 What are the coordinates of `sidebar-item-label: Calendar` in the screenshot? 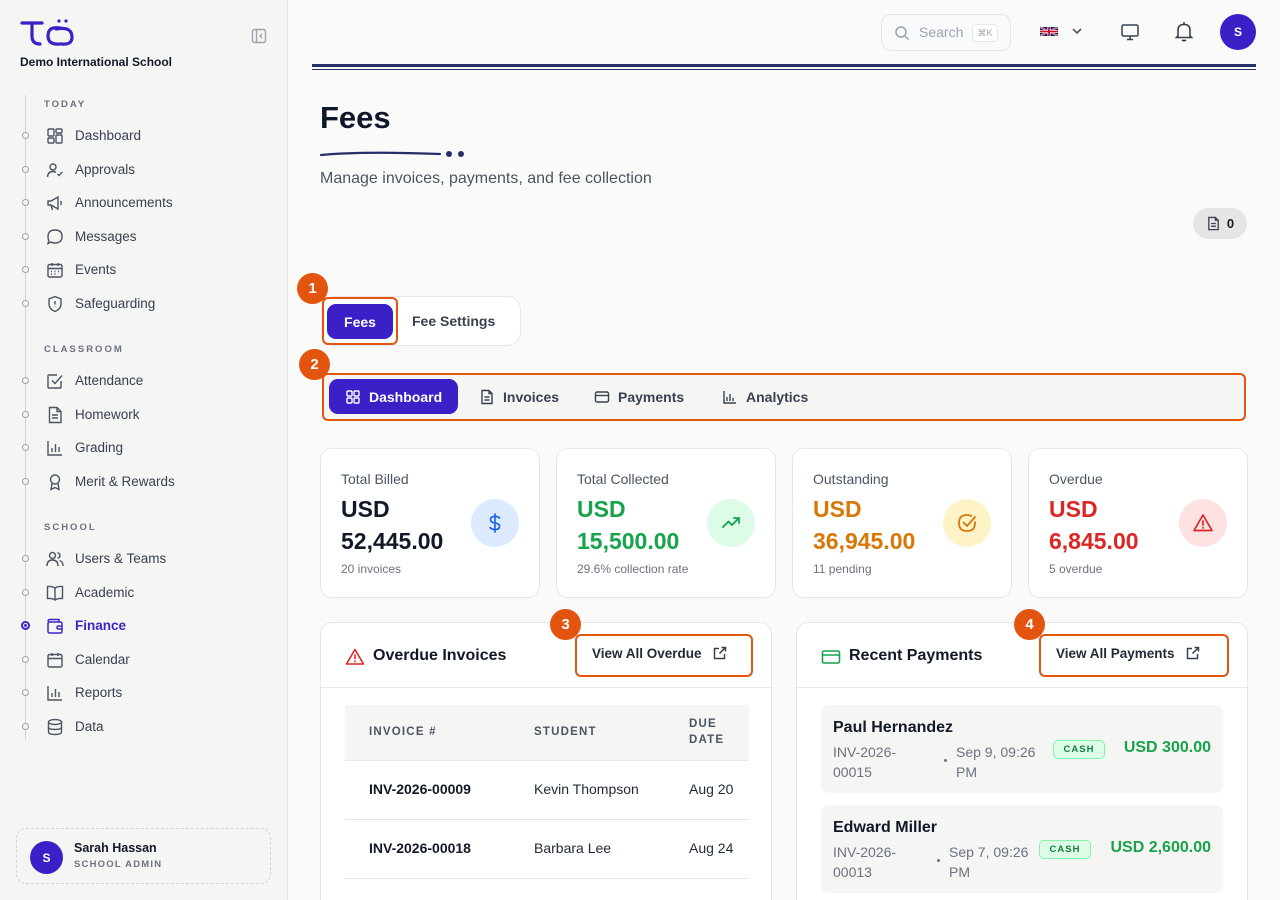 It's located at (102, 659).